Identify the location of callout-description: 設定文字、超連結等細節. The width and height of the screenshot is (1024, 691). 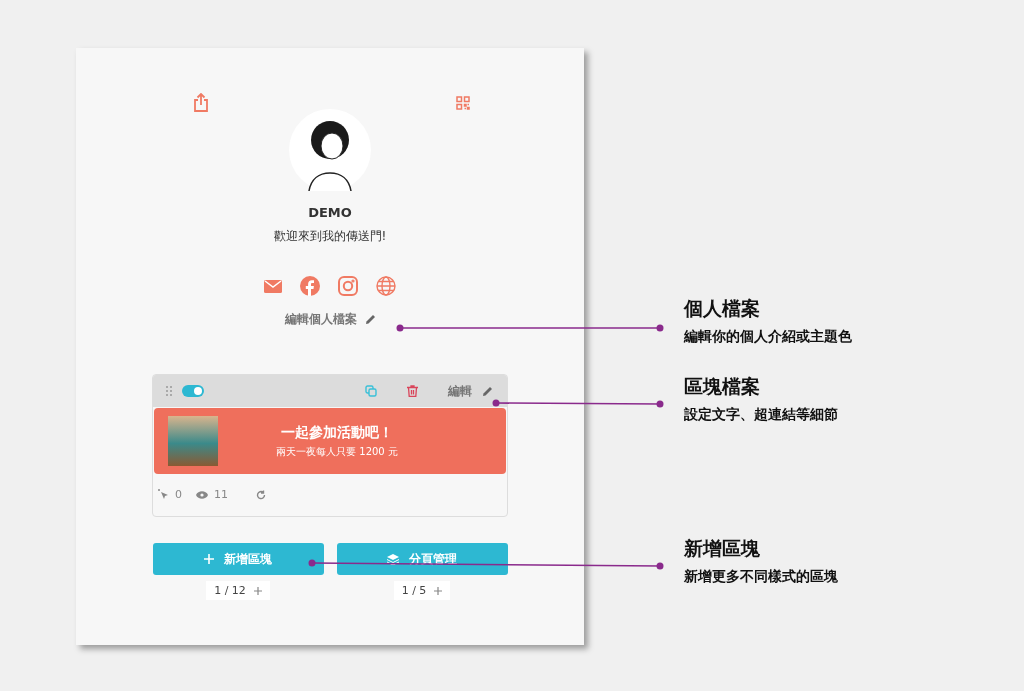
(761, 415).